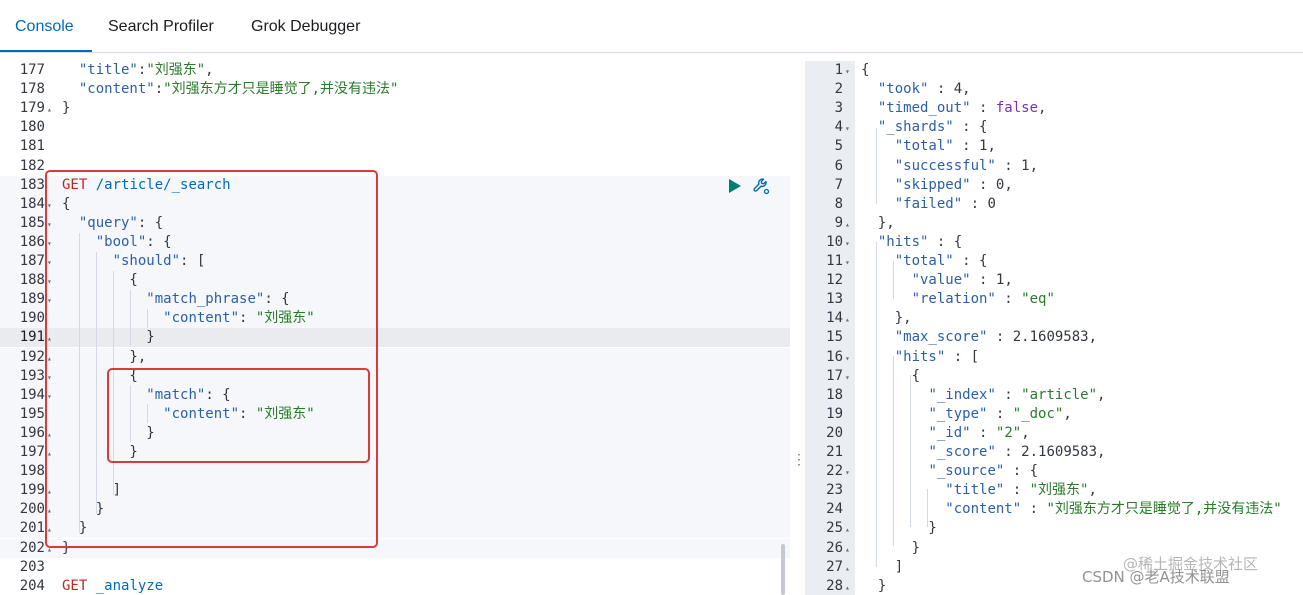 The width and height of the screenshot is (1303, 595). What do you see at coordinates (1054, 318) in the screenshot?
I see `response-line: 14 ▴ },` at bounding box center [1054, 318].